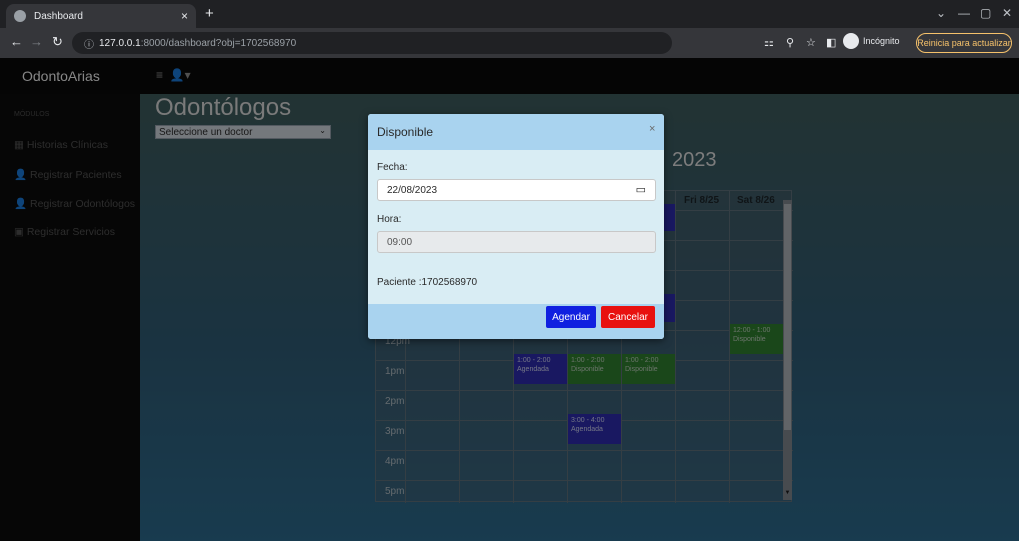 The width and height of the screenshot is (1019, 541). I want to click on tab-search-icon: ⌄, so click(941, 13).